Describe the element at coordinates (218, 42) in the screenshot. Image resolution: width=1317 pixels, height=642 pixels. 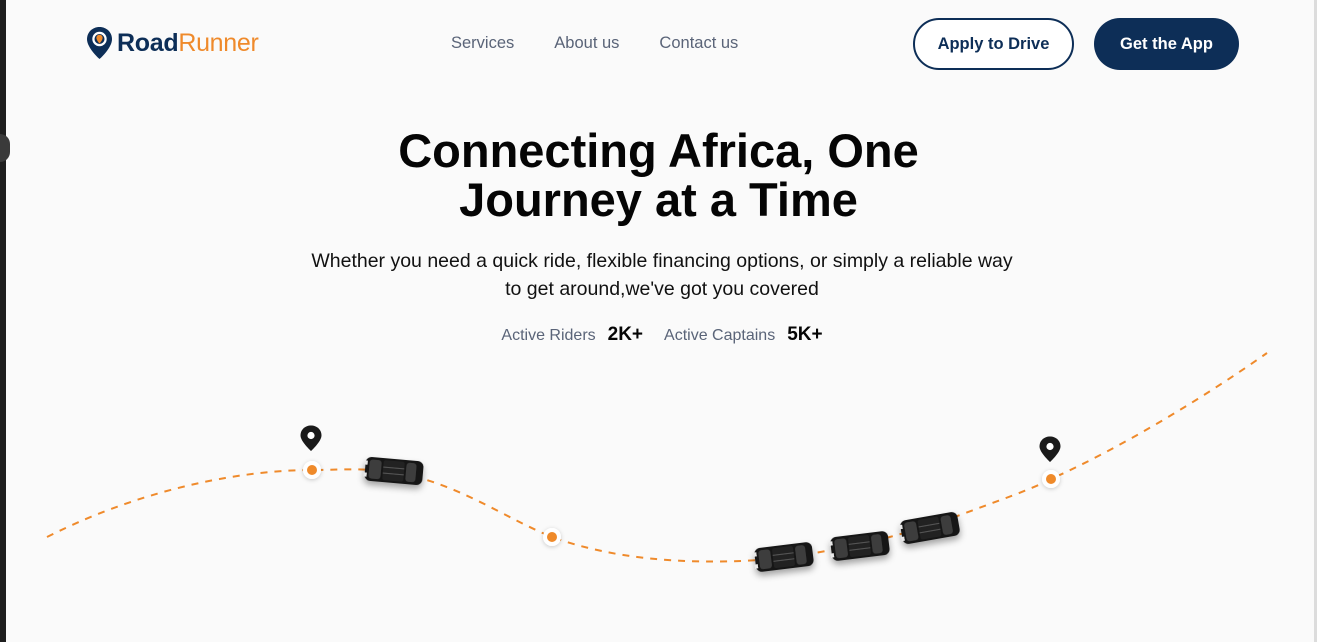
I see `brand-name-runner: Runner` at that location.